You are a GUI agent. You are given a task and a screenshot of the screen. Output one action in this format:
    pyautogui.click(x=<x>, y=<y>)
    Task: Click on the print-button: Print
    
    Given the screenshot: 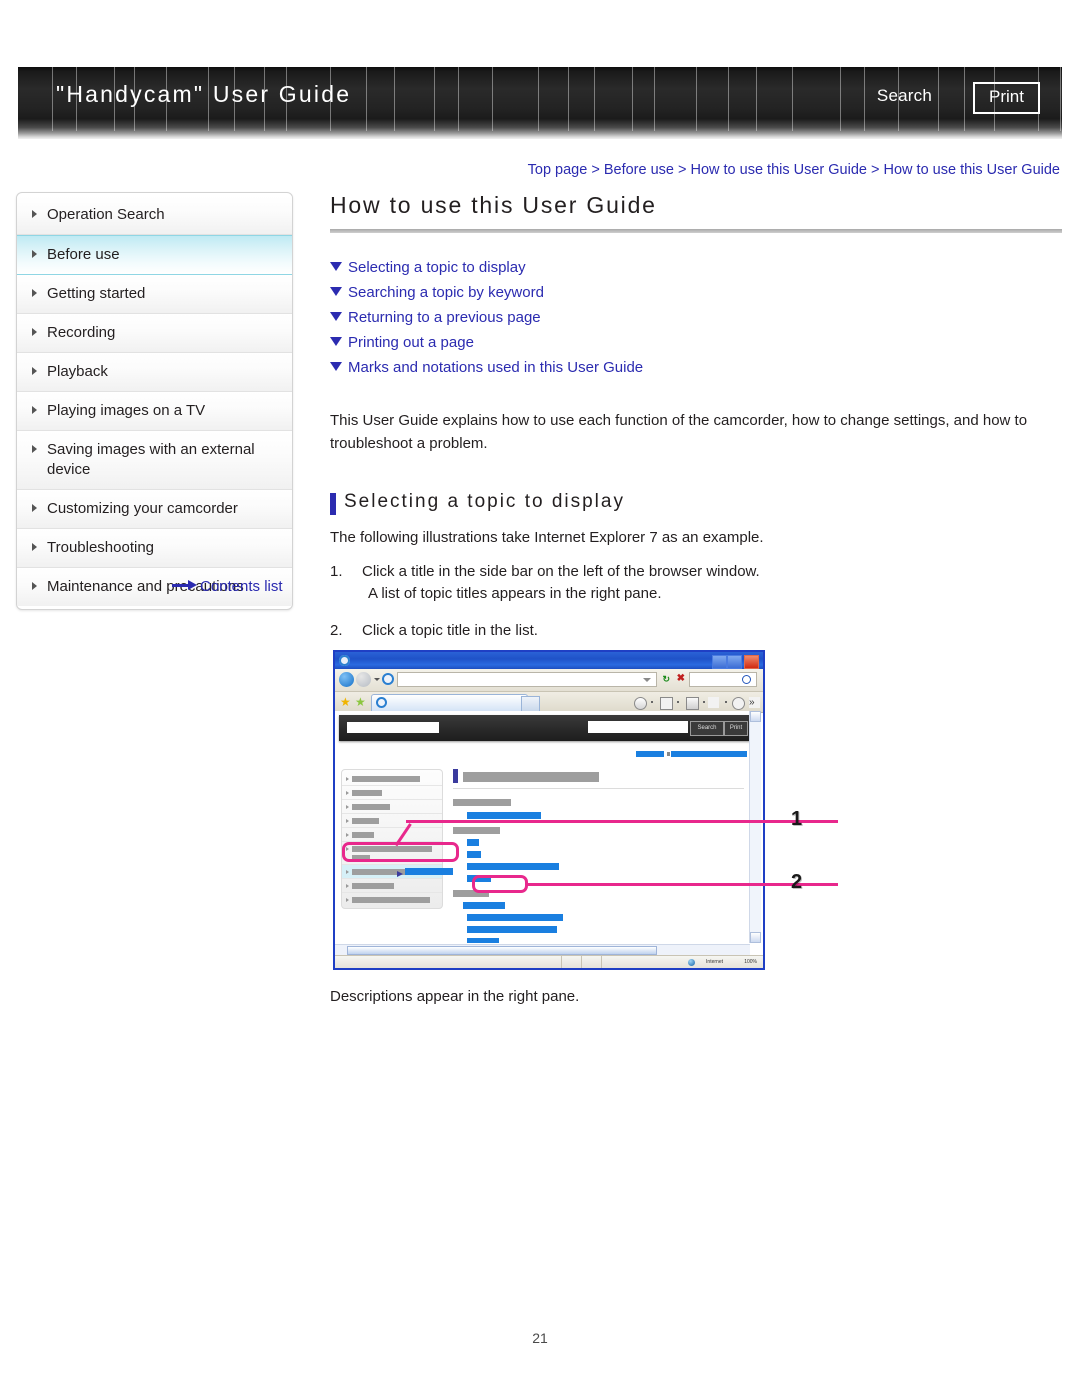 What is the action you would take?
    pyautogui.click(x=1006, y=98)
    